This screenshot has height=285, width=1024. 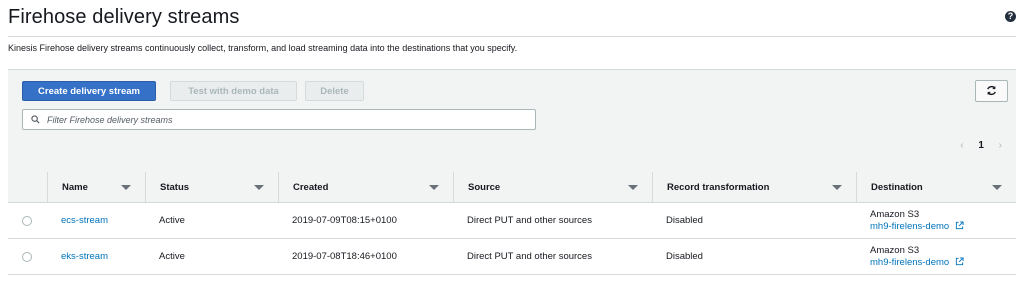 I want to click on column-header-label: Record transformation, so click(x=718, y=187).